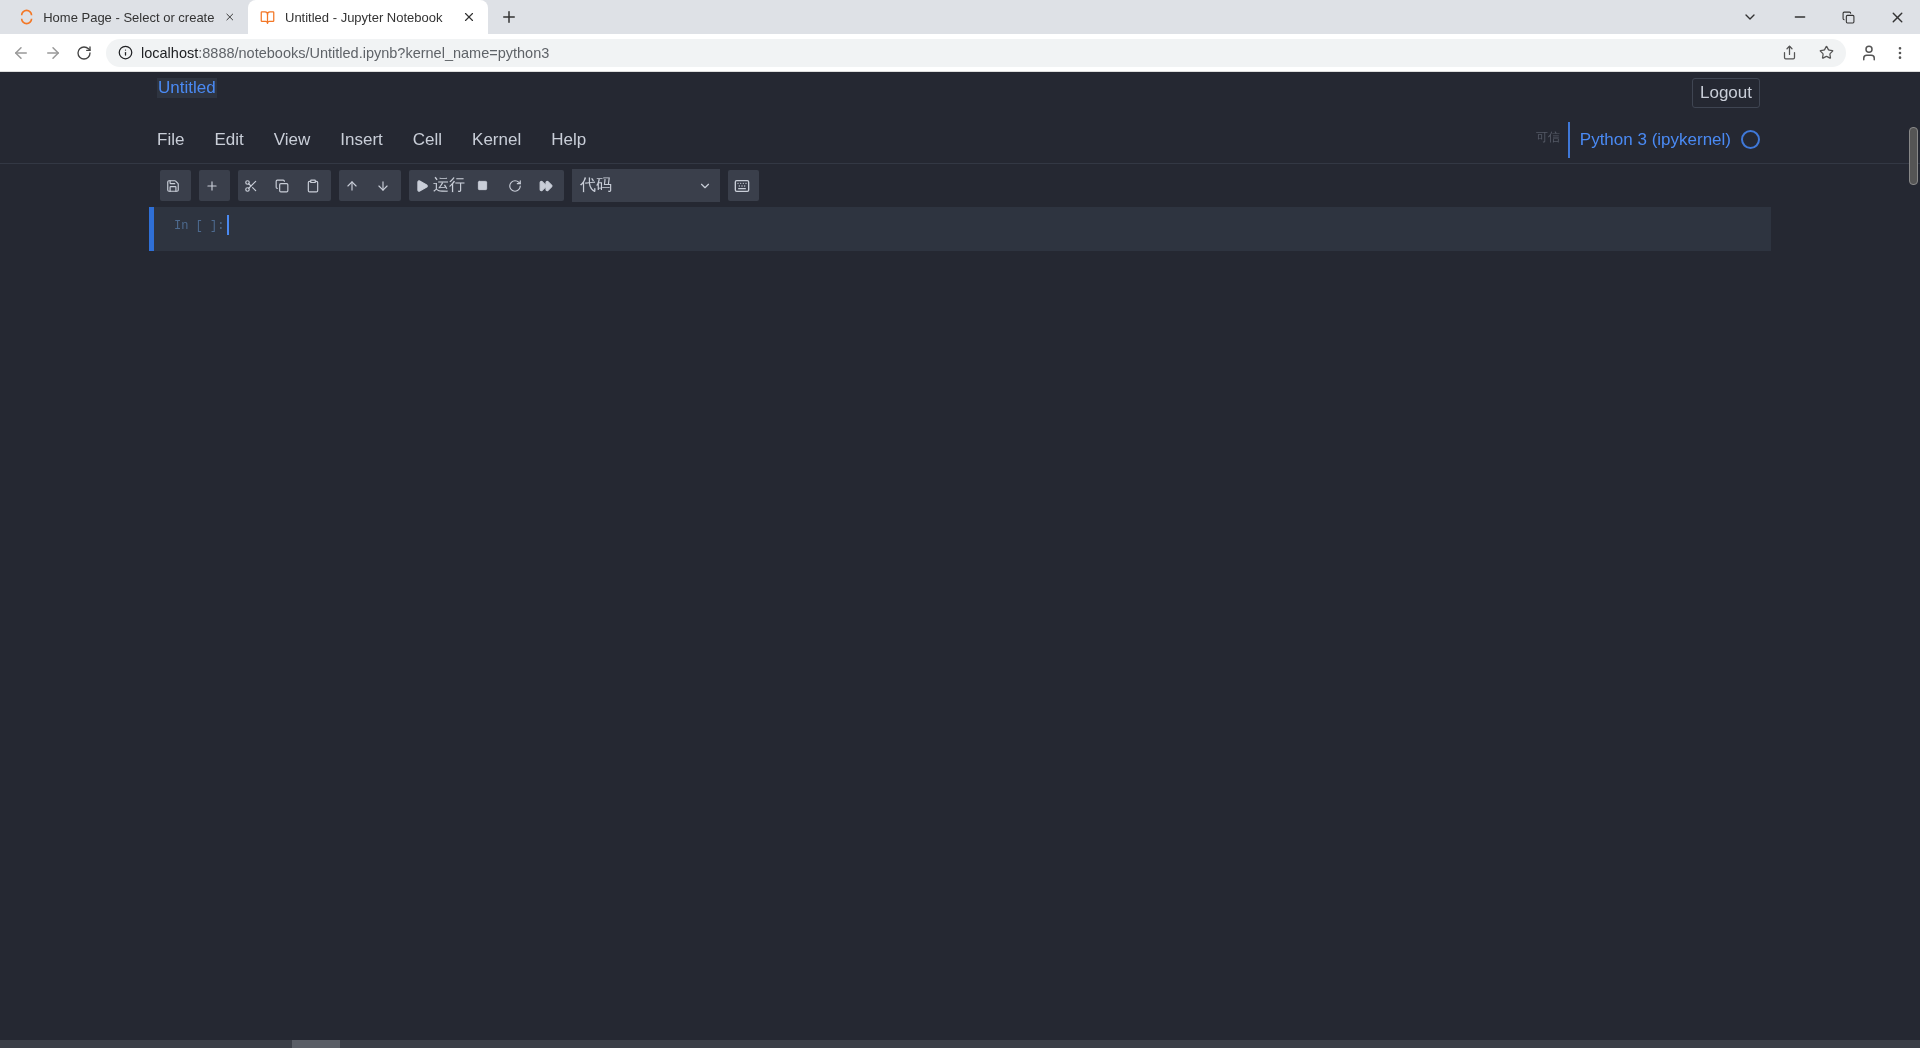 The height and width of the screenshot is (1048, 1920). Describe the element at coordinates (84, 52) in the screenshot. I see `reload-icon` at that location.